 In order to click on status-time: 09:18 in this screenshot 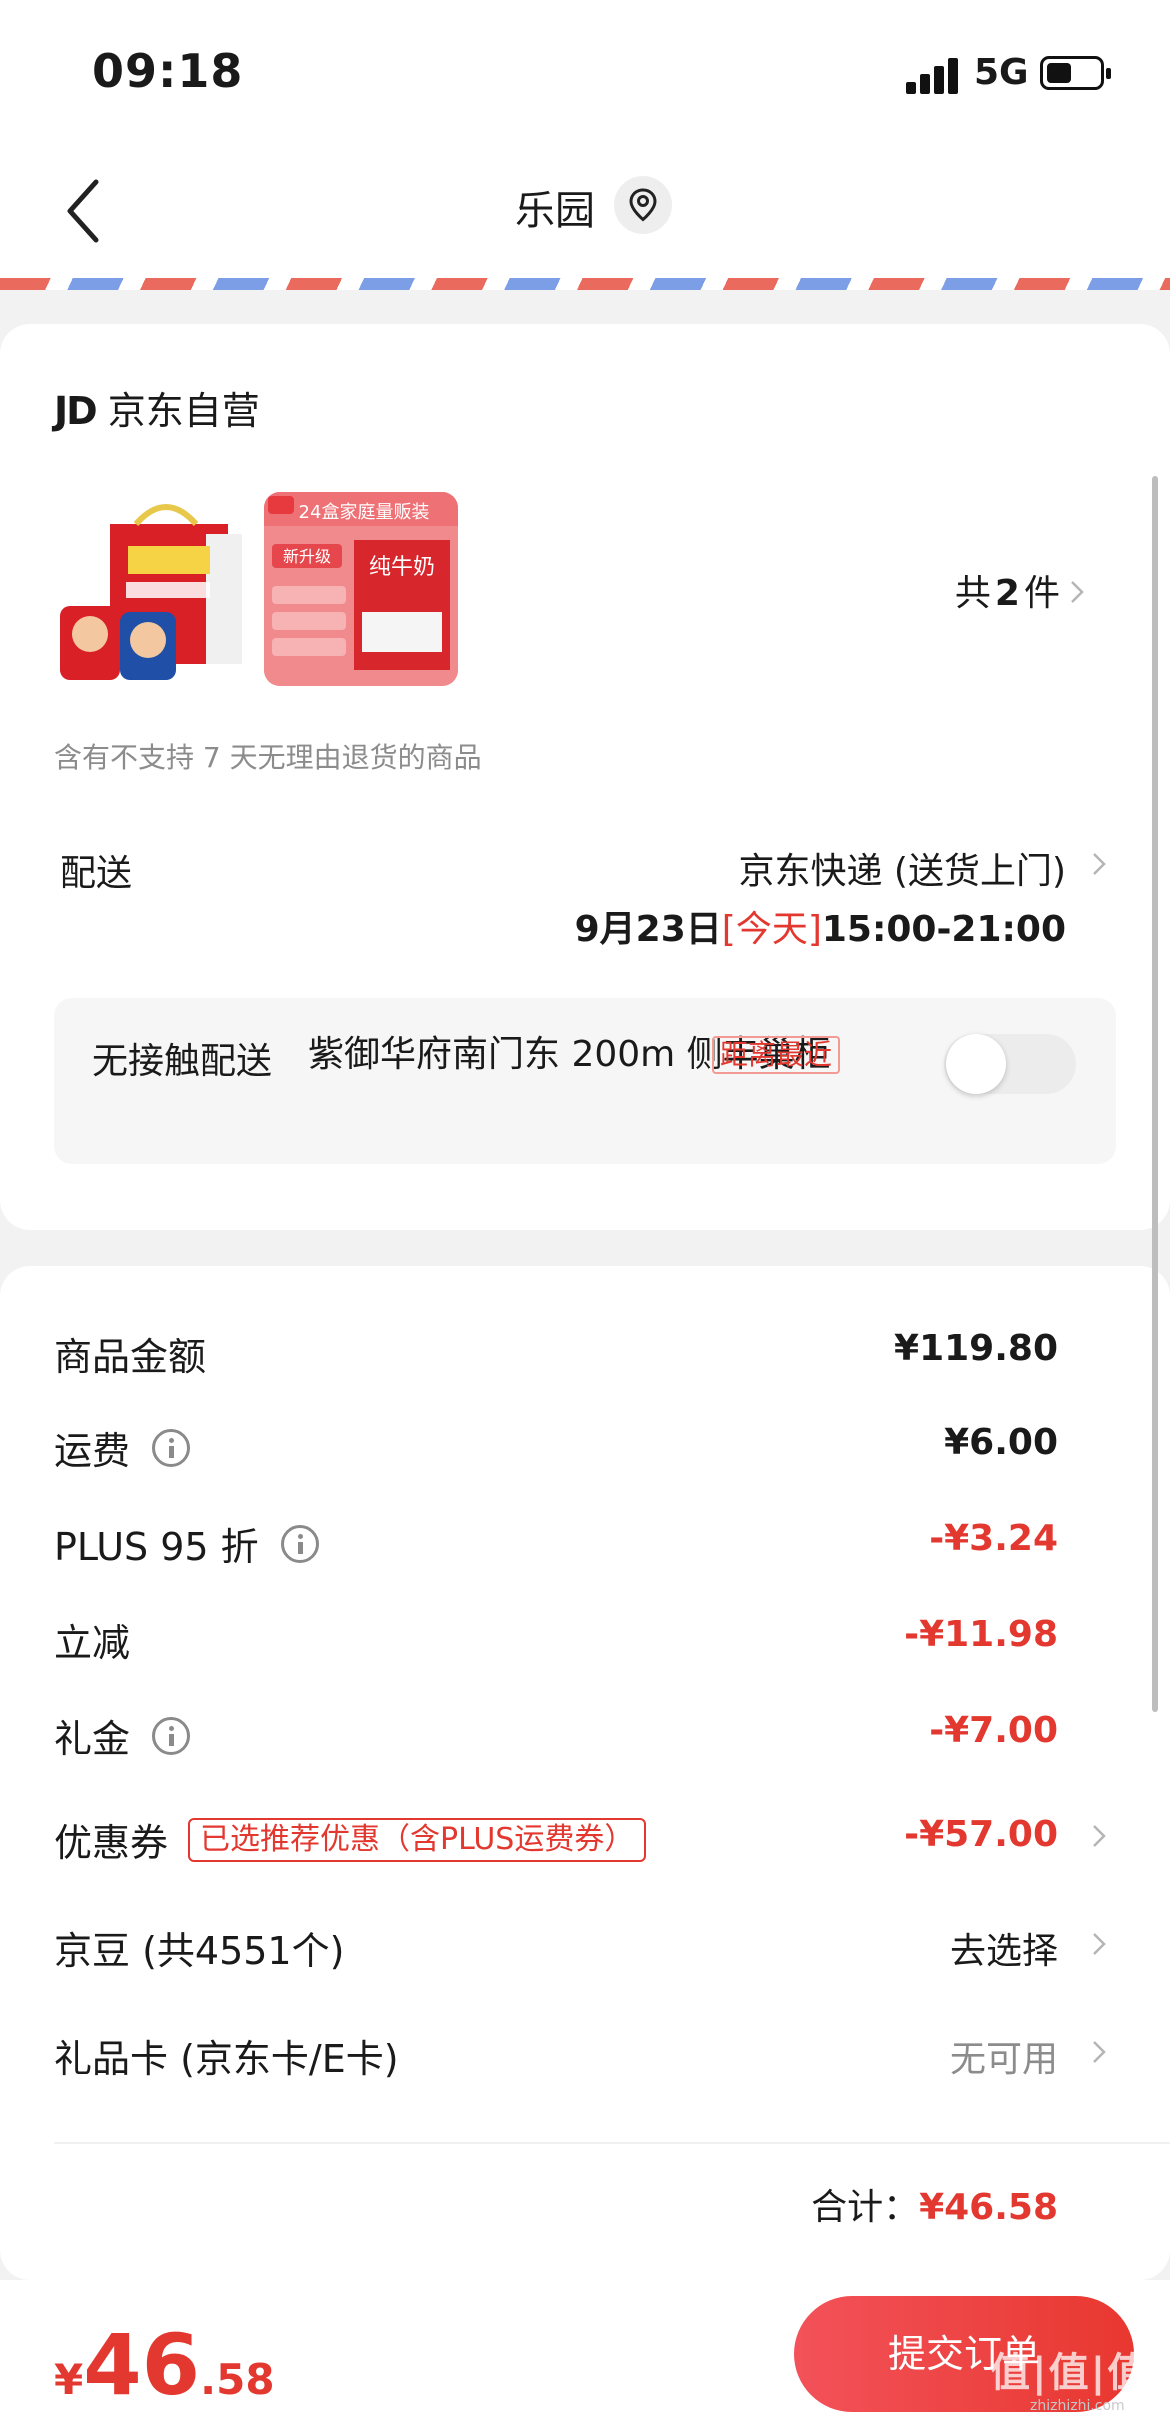, I will do `click(168, 71)`.